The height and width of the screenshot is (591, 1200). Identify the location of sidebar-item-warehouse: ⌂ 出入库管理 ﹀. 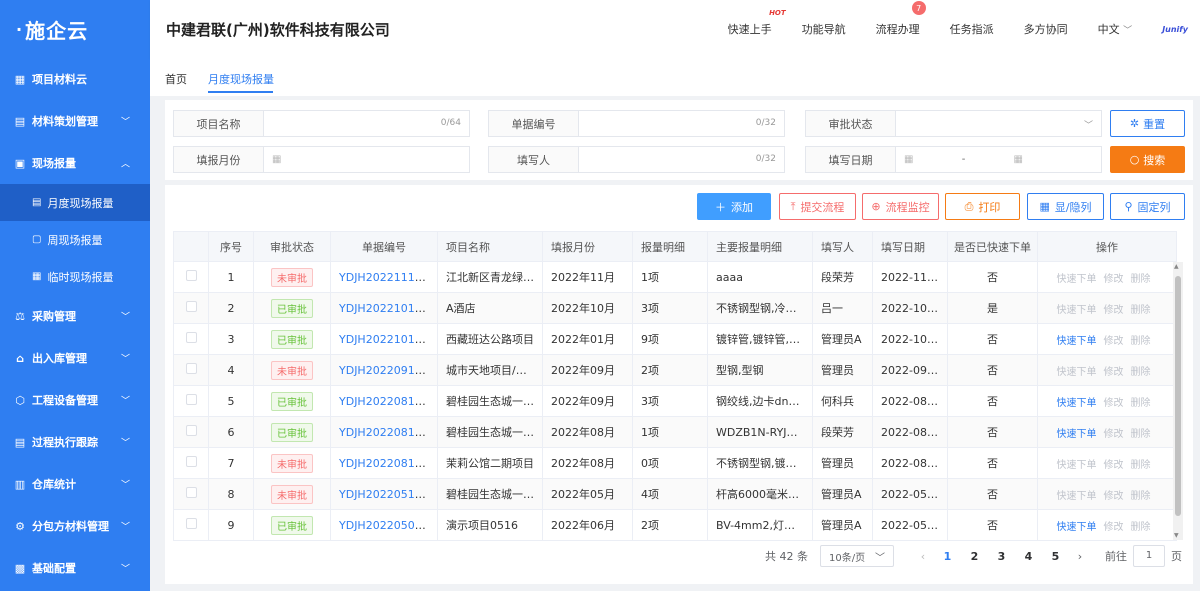
(75, 358).